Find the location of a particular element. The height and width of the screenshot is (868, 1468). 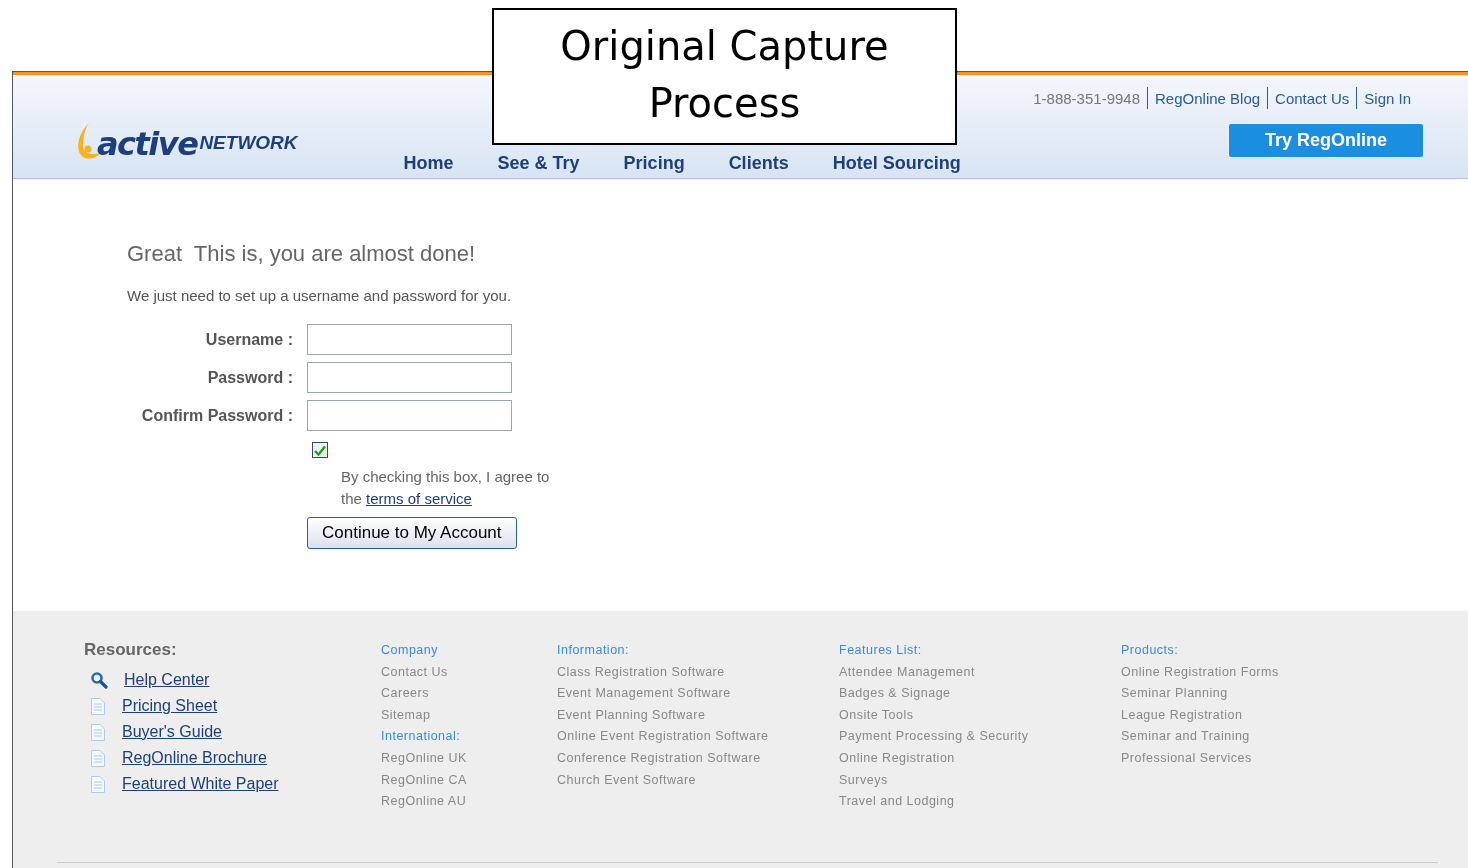

footer-link: League Registration is located at coordinates (1200, 715).